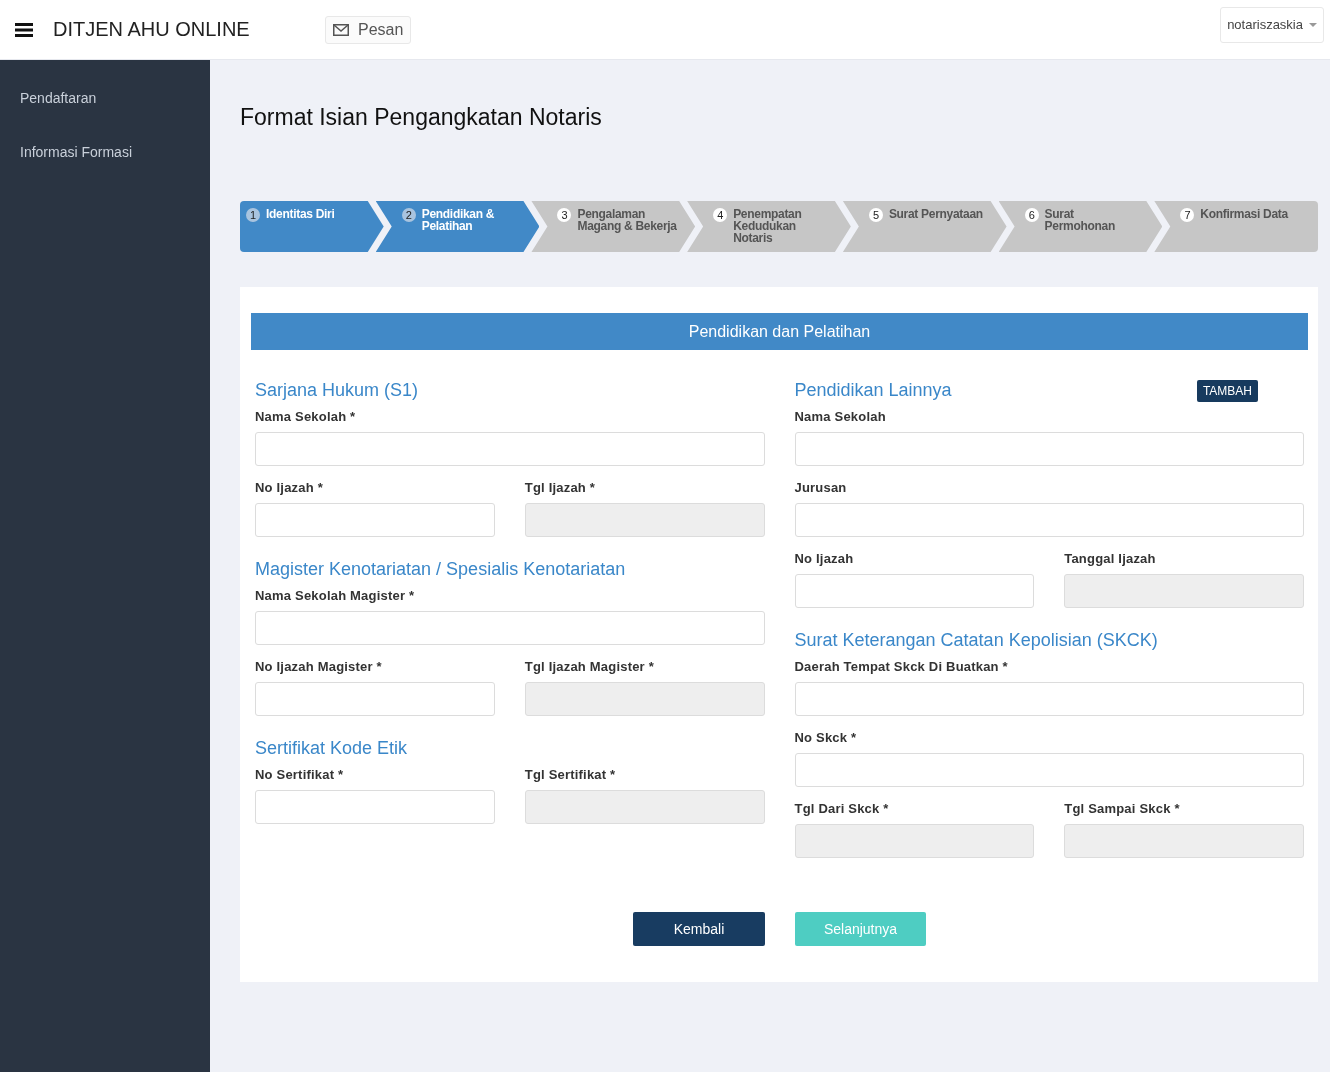 Image resolution: width=1330 pixels, height=1072 pixels. I want to click on step-number: 5, so click(875, 215).